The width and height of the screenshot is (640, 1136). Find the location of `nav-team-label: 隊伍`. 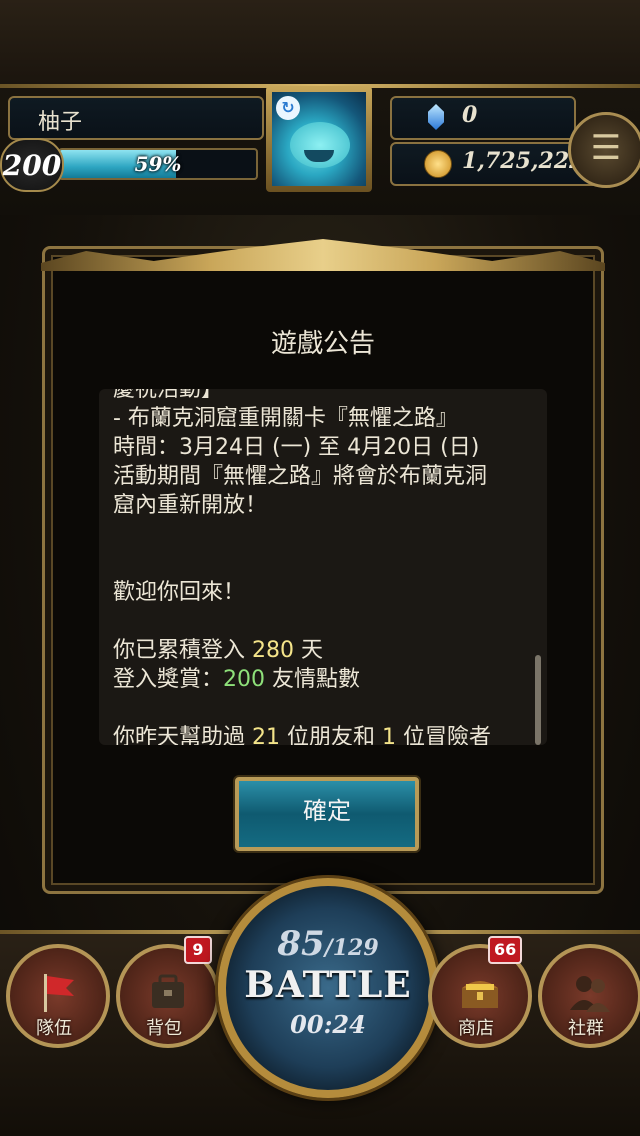

nav-team-label: 隊伍 is located at coordinates (54, 1028).